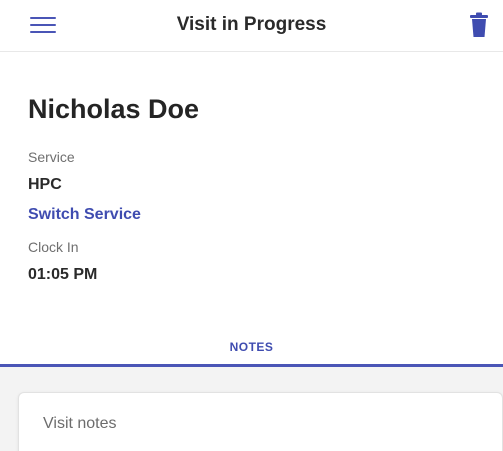  I want to click on visit-notes-input, so click(258, 424).